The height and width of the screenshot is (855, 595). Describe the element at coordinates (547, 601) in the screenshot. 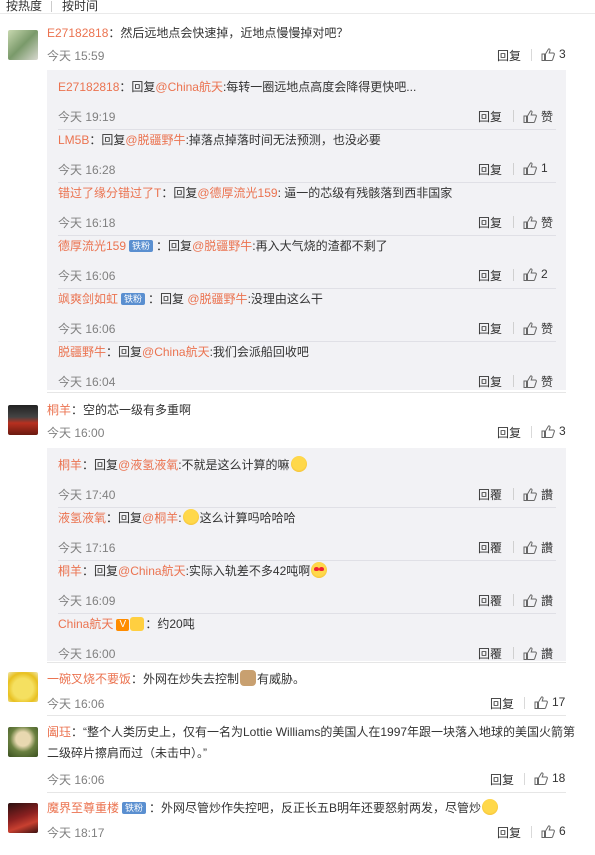

I see `like-count: 讚` at that location.